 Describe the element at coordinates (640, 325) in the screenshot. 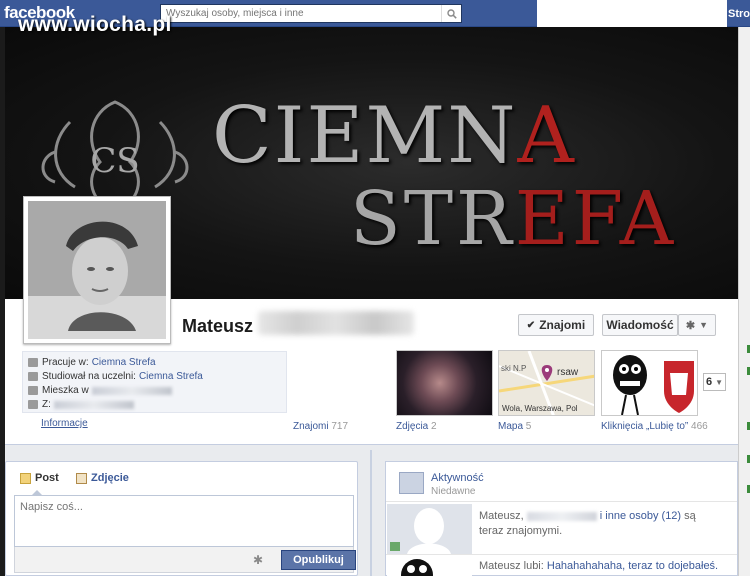

I see `message-button: Wiadomość` at that location.